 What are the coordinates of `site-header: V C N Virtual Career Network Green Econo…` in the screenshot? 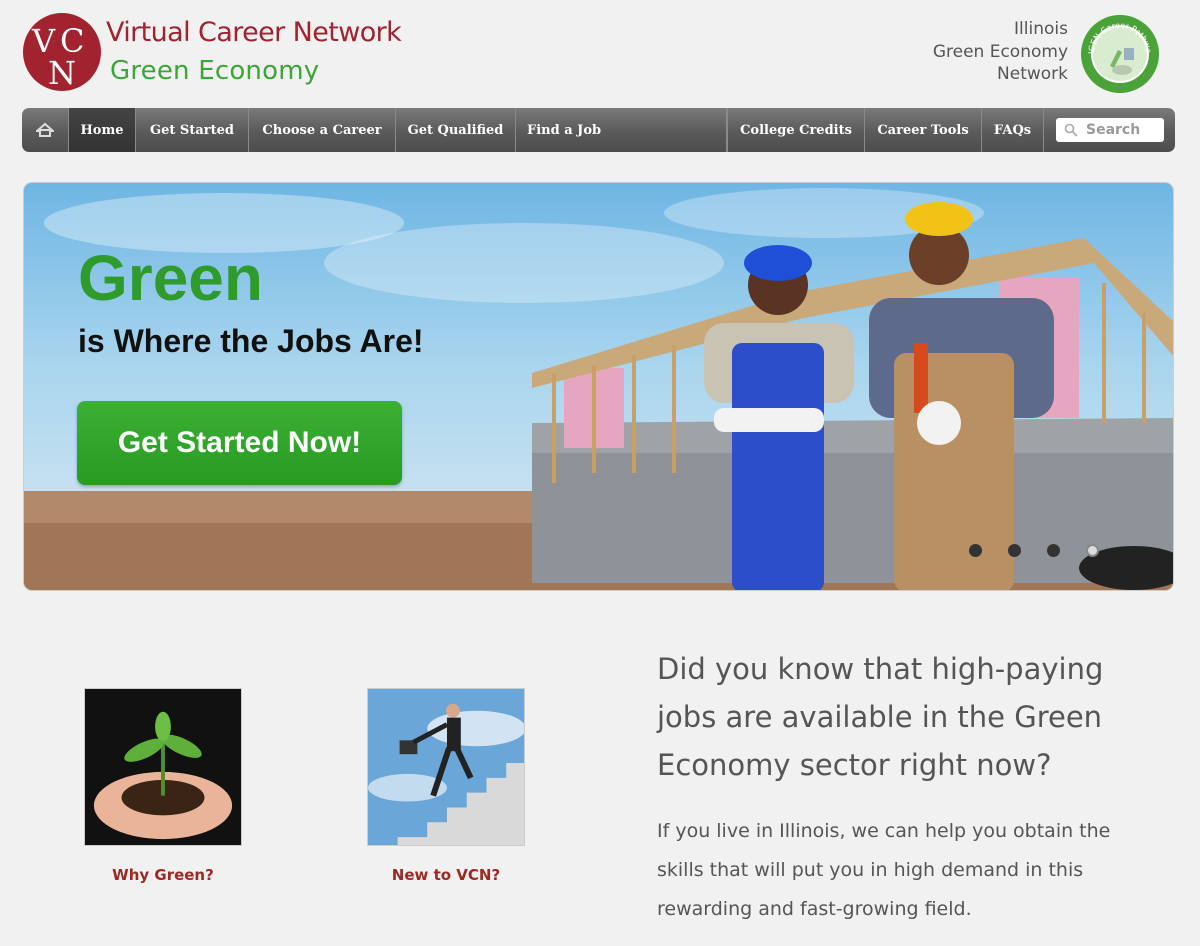 It's located at (600, 53).